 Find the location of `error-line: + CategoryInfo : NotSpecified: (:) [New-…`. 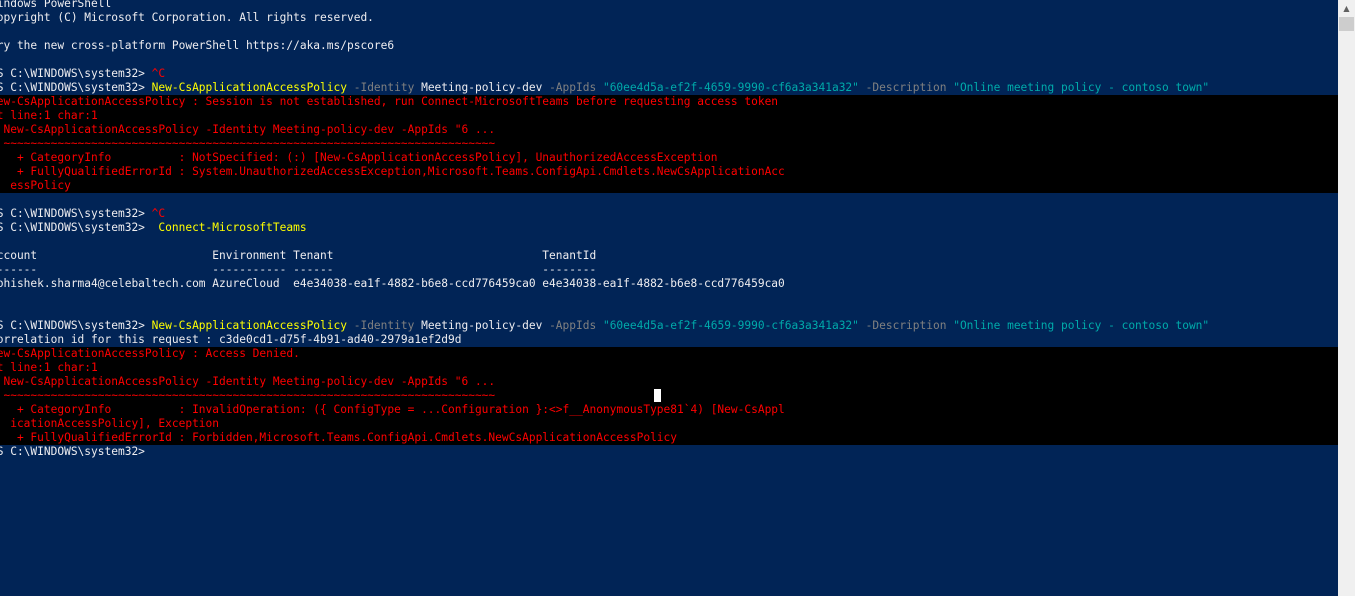

error-line: + CategoryInfo : NotSpecified: (:) [New-… is located at coordinates (359, 157).